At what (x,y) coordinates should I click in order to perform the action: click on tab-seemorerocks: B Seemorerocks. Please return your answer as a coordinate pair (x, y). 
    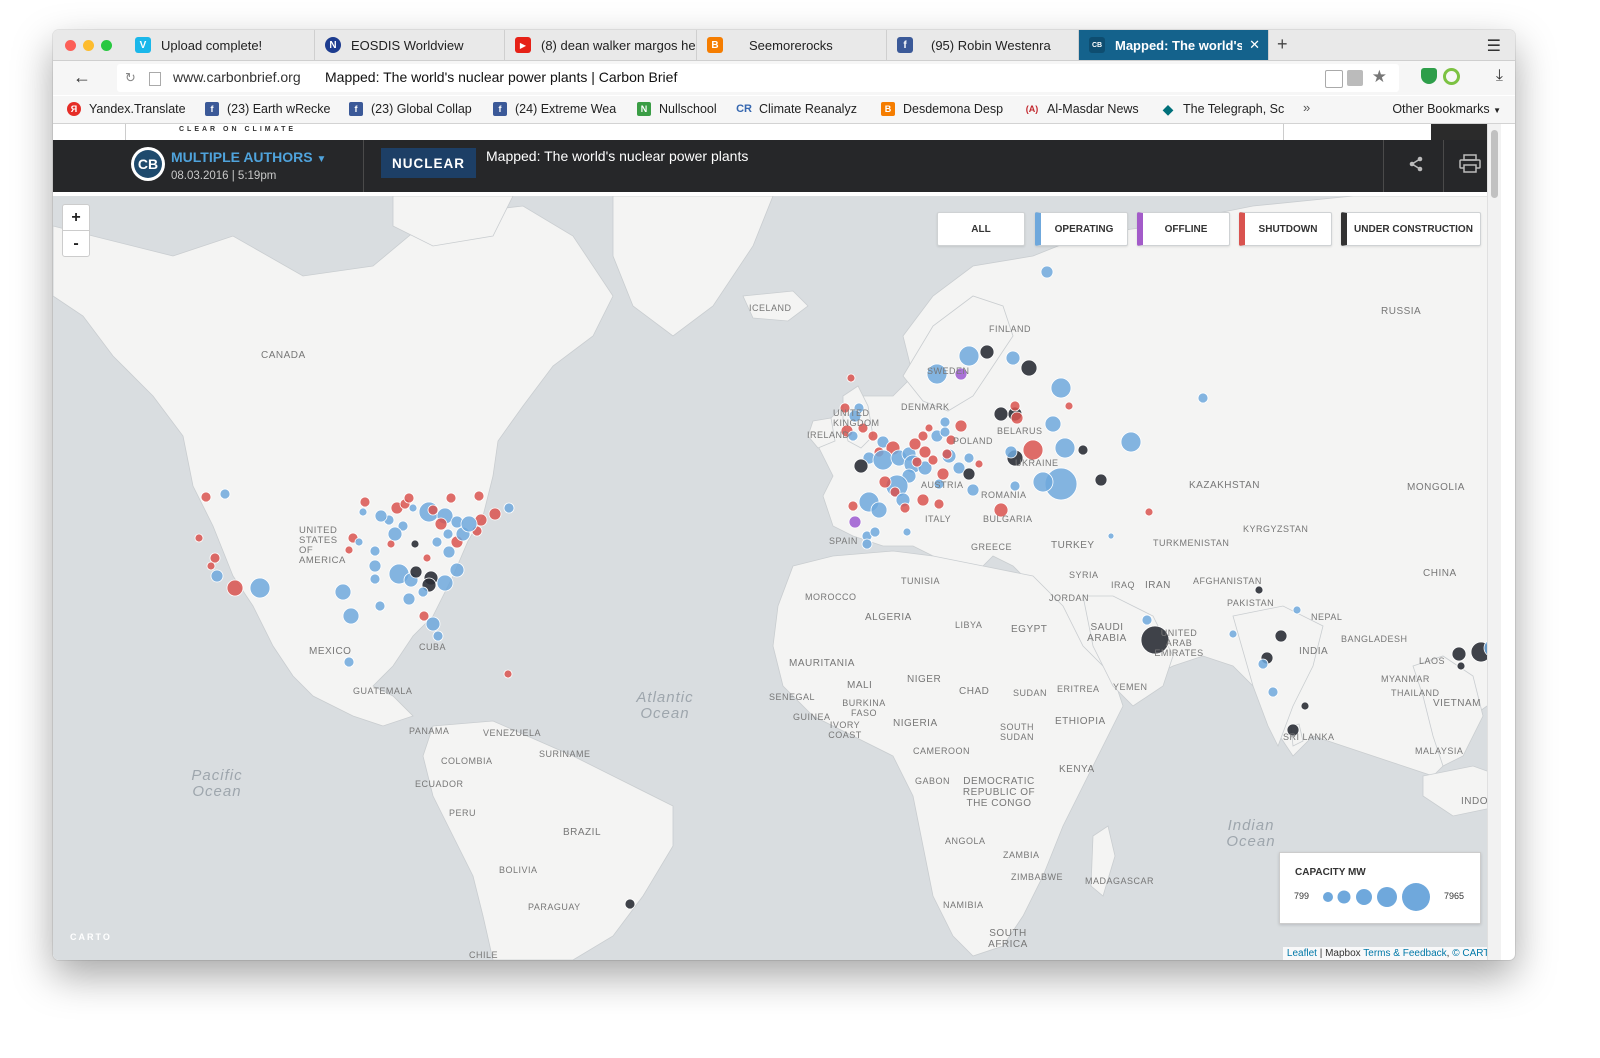
    Looking at the image, I should click on (792, 45).